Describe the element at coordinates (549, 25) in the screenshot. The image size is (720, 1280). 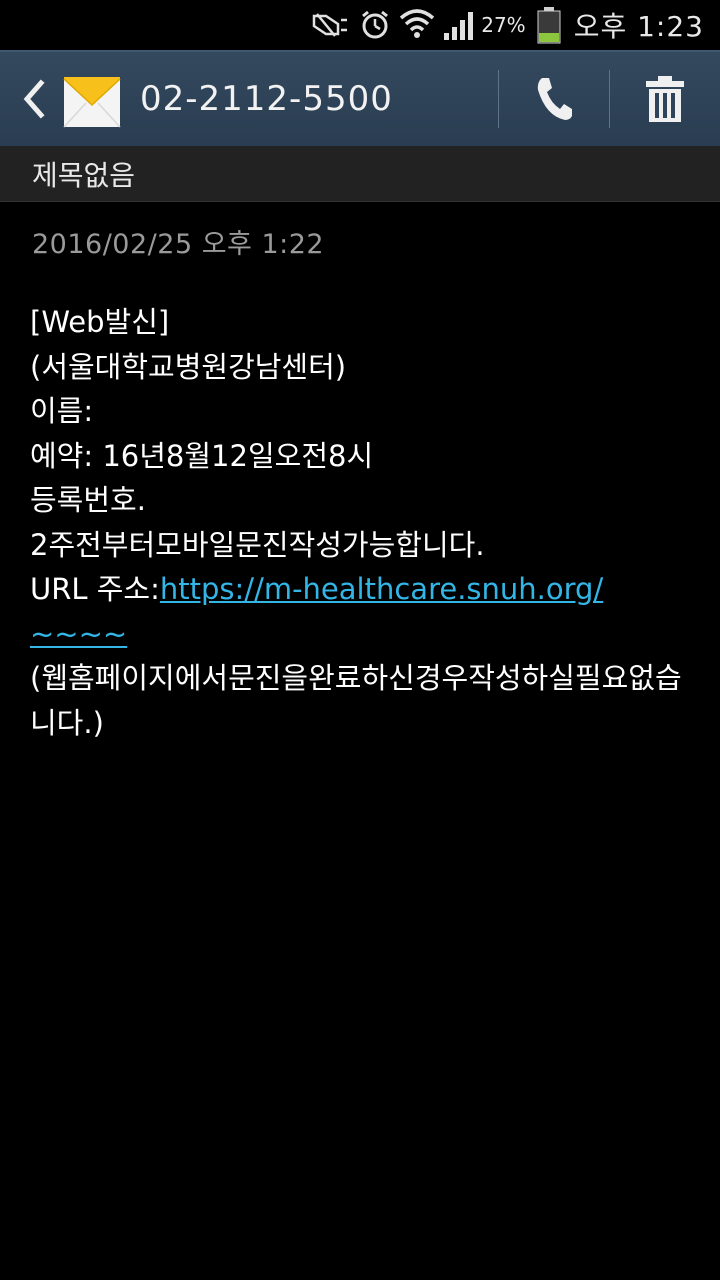
I see `battery-icon` at that location.